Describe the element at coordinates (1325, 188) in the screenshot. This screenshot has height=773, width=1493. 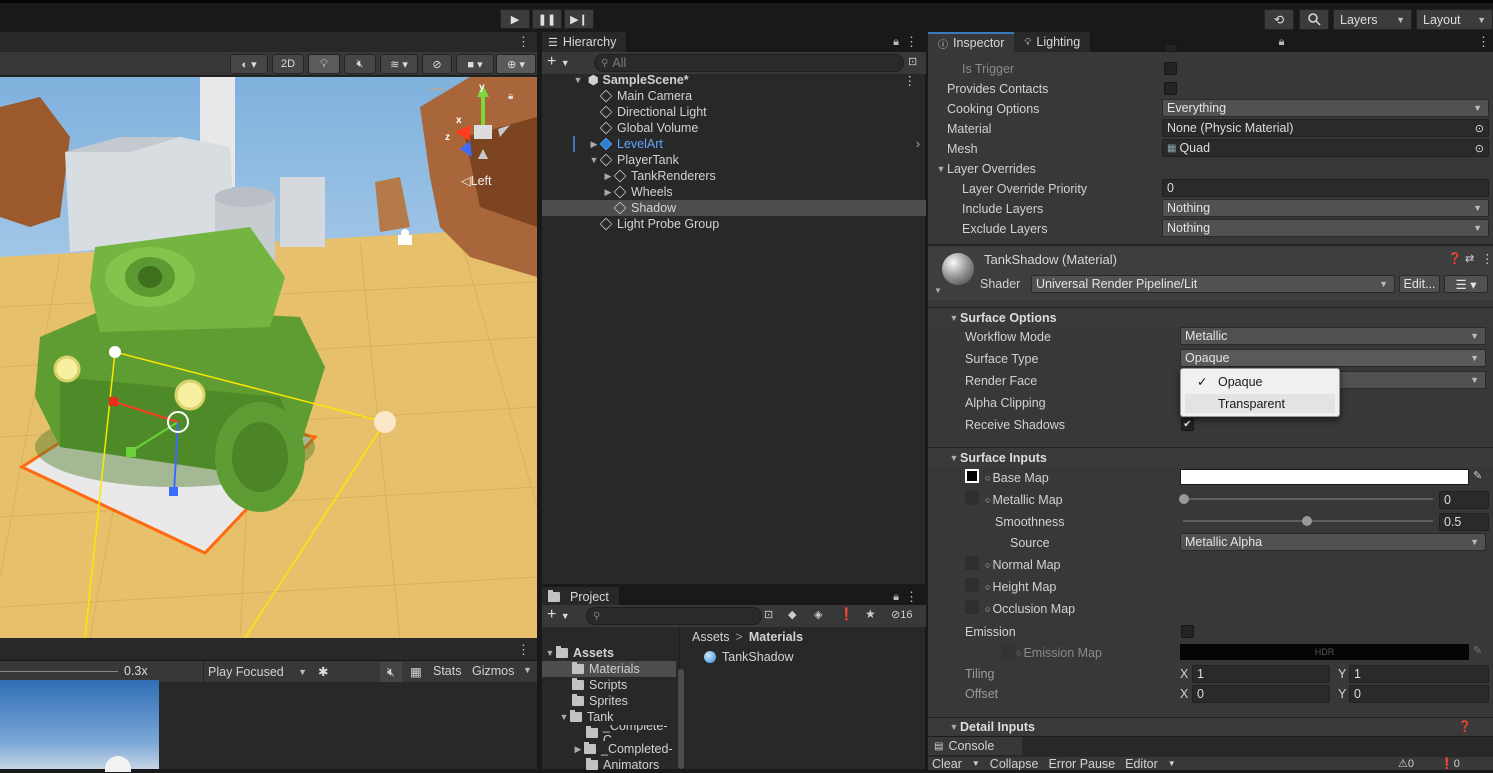
I see `layer-override-priority-input: 0` at that location.